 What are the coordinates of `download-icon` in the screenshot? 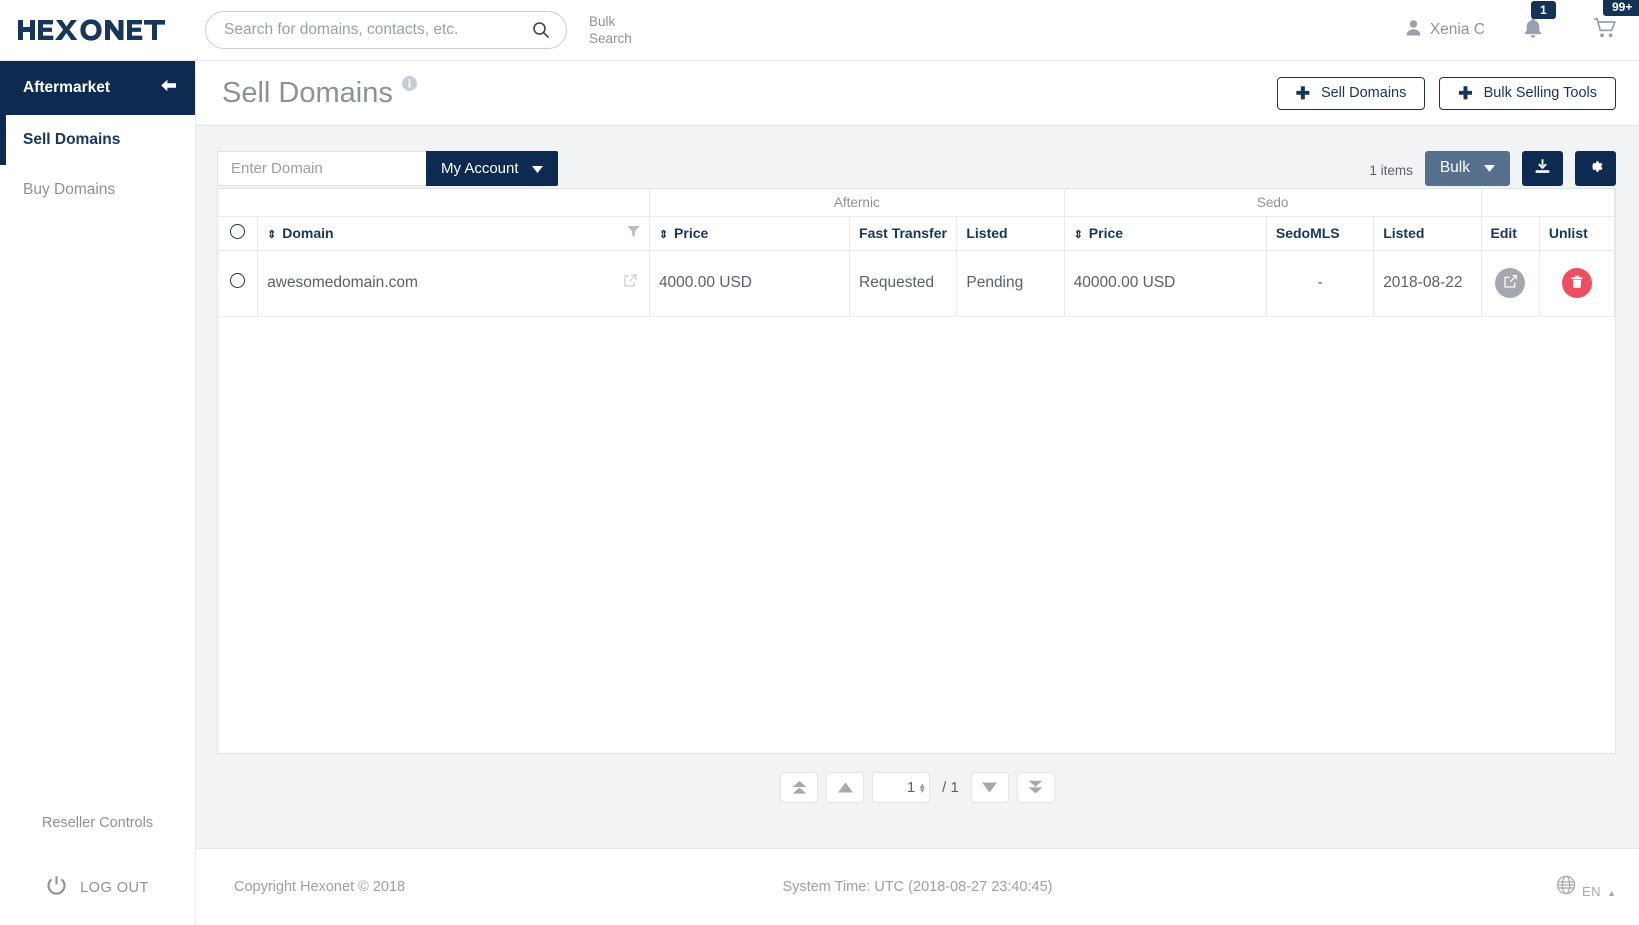 It's located at (1542, 168).